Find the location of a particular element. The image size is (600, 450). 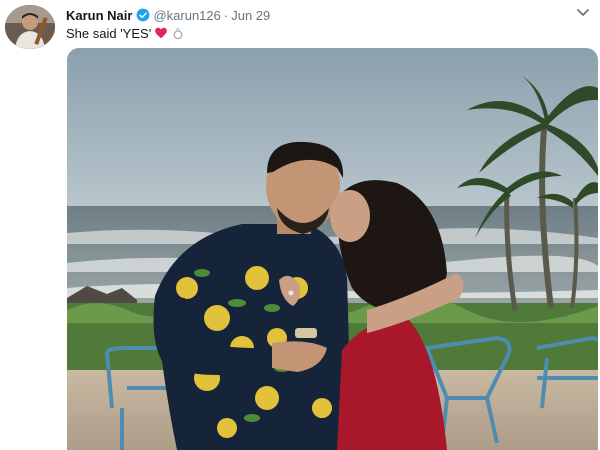

tweet-text-content: She said 'YES' is located at coordinates (109, 33).